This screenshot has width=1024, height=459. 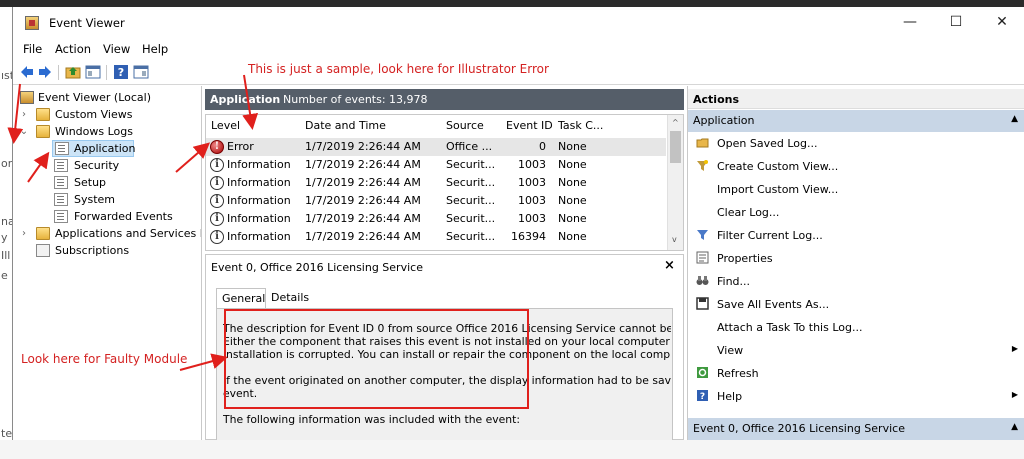 What do you see at coordinates (107, 250) in the screenshot?
I see `tree-item-subscriptions: Subscriptions` at bounding box center [107, 250].